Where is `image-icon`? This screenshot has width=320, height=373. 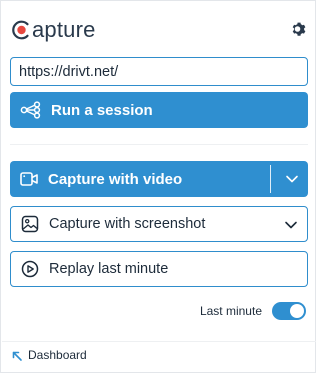 image-icon is located at coordinates (30, 224).